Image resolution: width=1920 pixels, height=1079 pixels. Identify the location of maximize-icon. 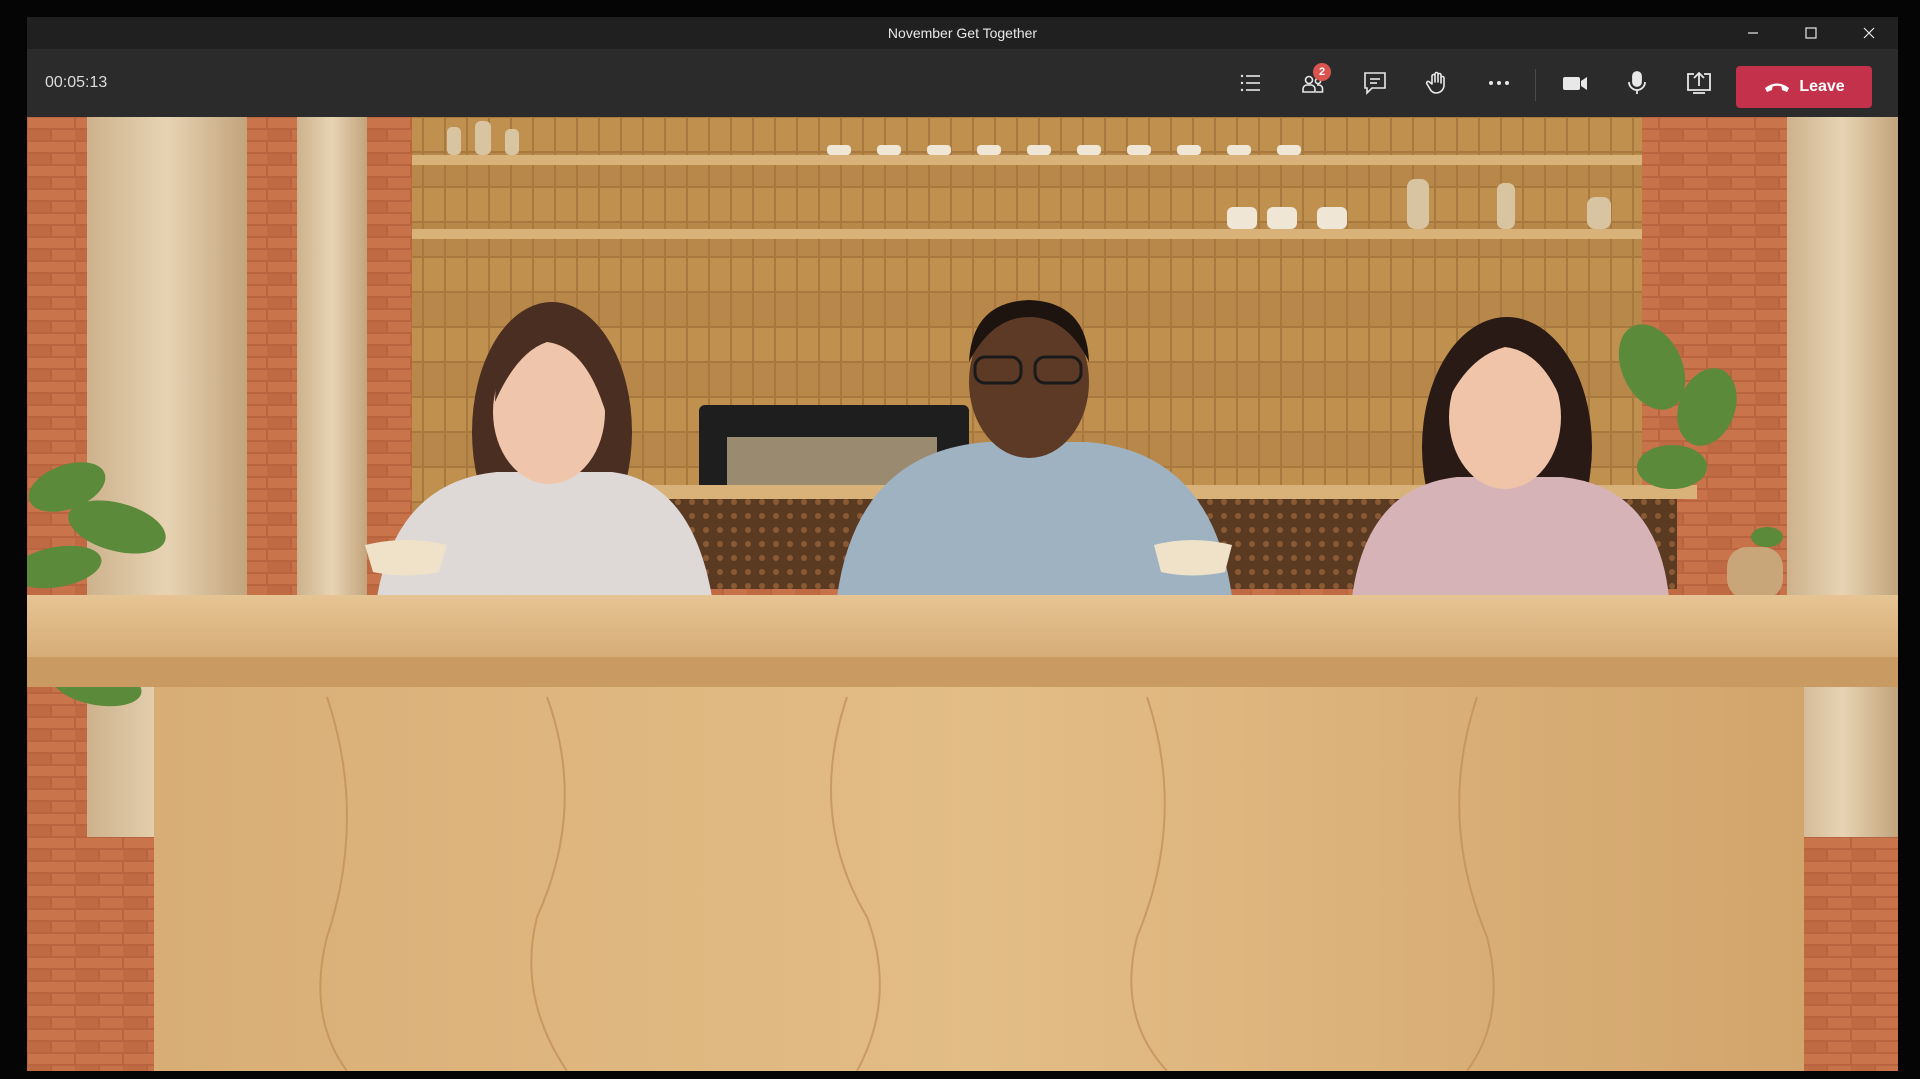
(1811, 33).